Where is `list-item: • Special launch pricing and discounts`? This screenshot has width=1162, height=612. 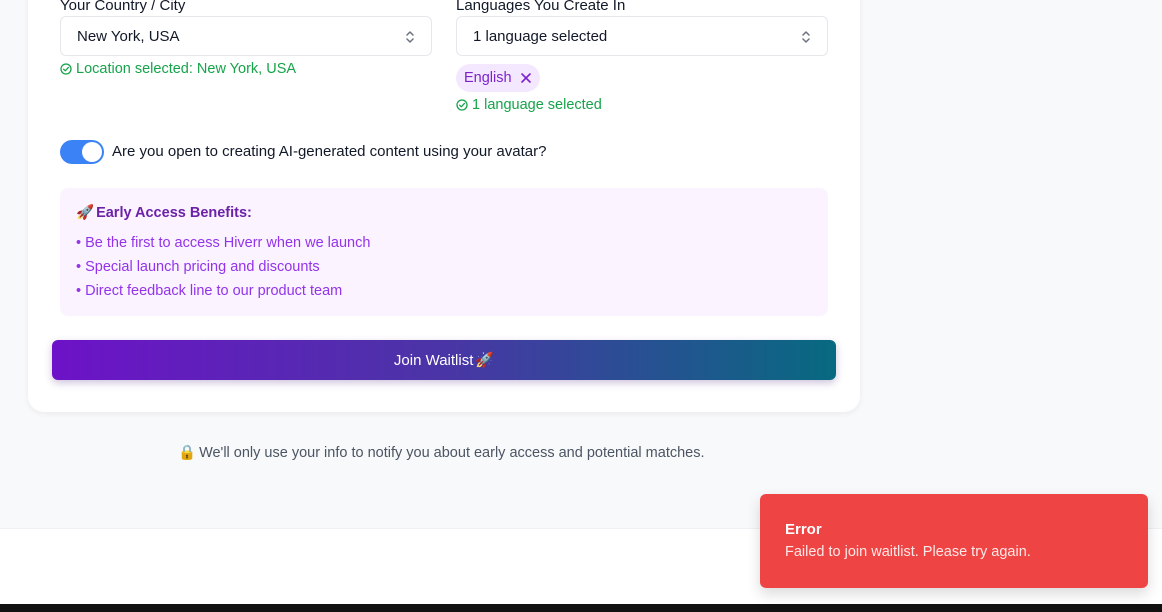 list-item: • Special launch pricing and discounts is located at coordinates (198, 267).